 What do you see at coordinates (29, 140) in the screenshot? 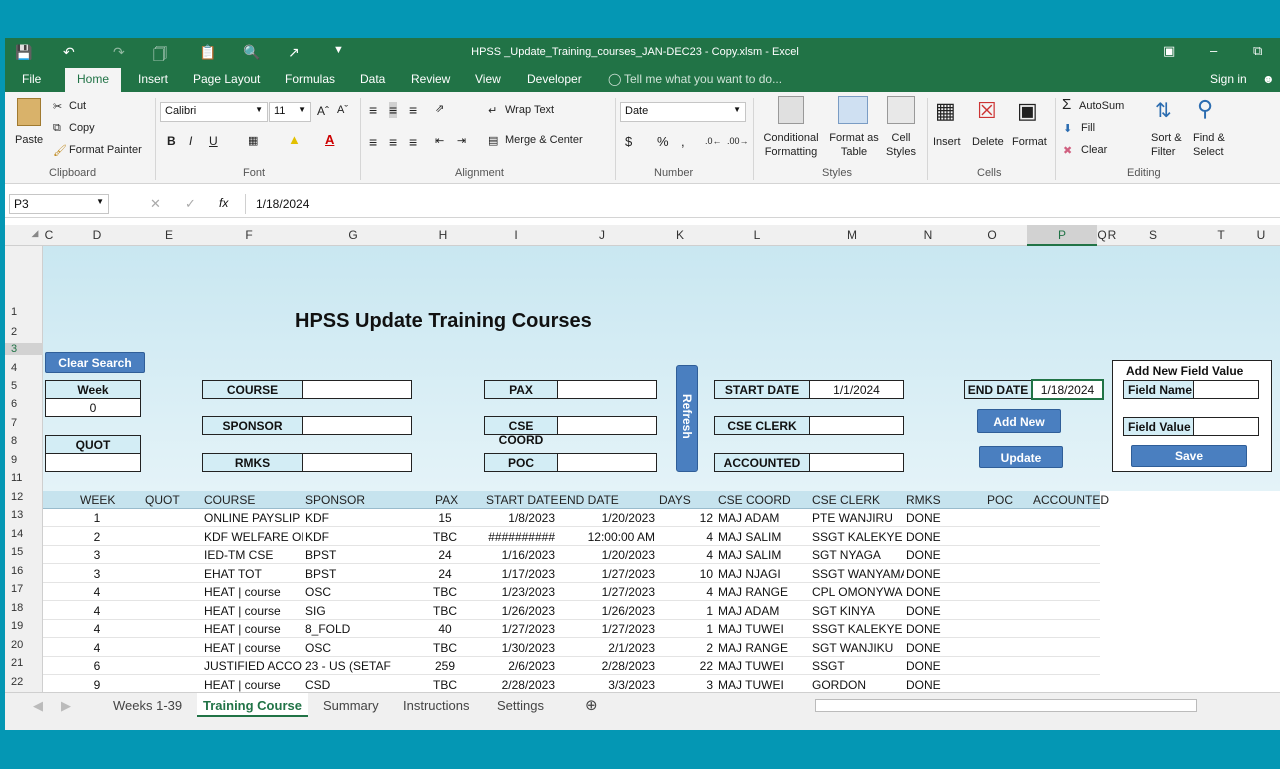
I see `paste-button: Paste` at bounding box center [29, 140].